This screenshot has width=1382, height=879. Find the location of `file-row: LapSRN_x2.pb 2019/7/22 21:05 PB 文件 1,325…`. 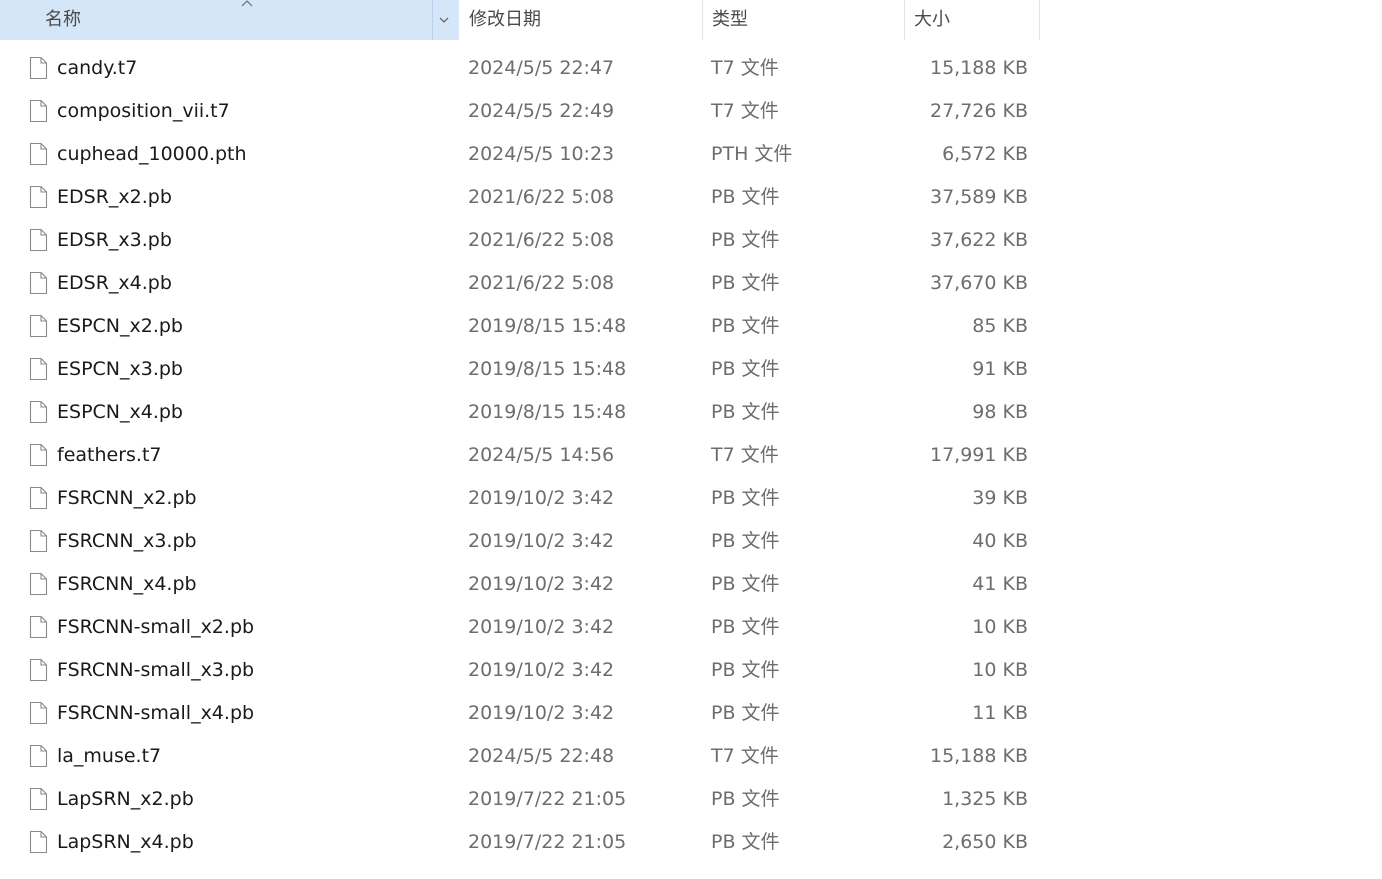

file-row: LapSRN_x2.pb 2019/7/22 21:05 PB 文件 1,325… is located at coordinates (520, 799).